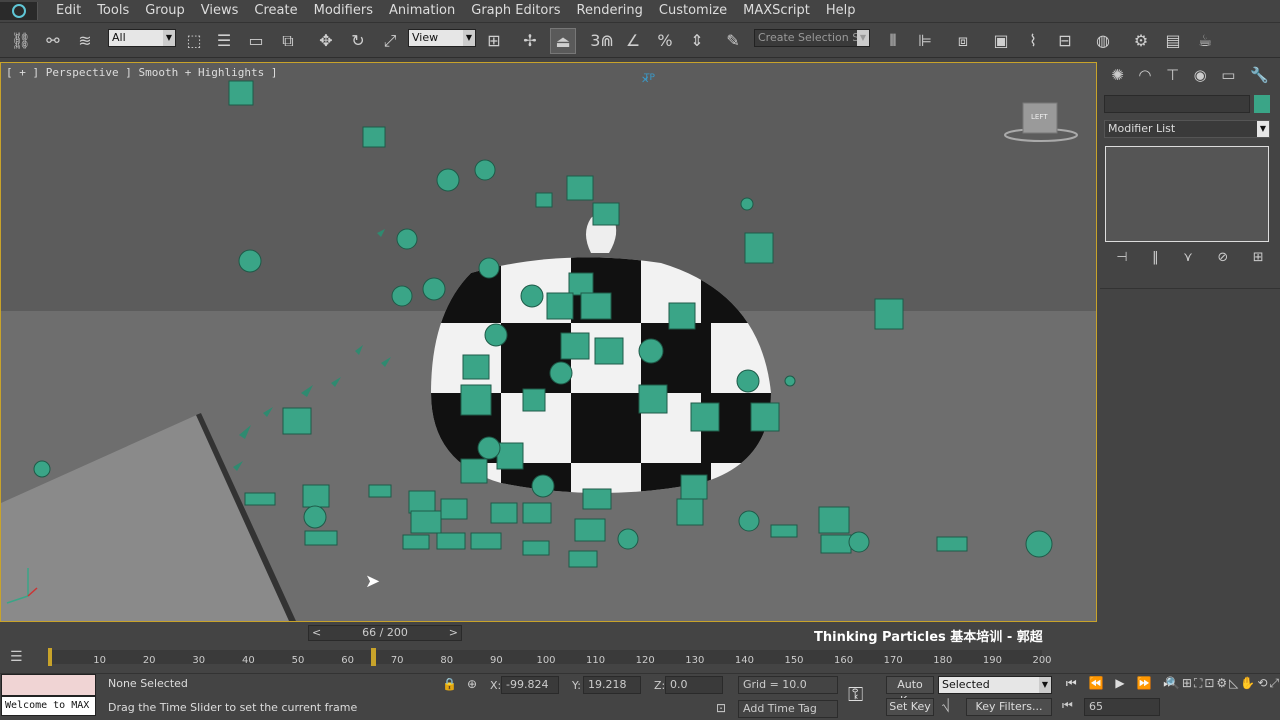 This screenshot has width=1280, height=720. What do you see at coordinates (316, 633) in the screenshot?
I see `prev-frame-icon: <` at bounding box center [316, 633].